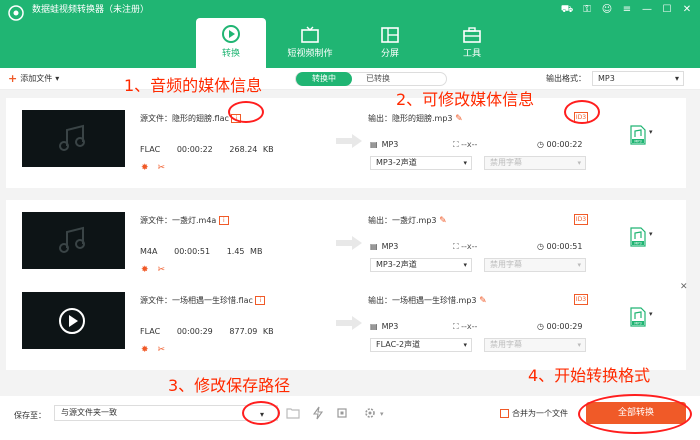  What do you see at coordinates (567, 10) in the screenshot?
I see `cart-icon: ⛟` at bounding box center [567, 10].